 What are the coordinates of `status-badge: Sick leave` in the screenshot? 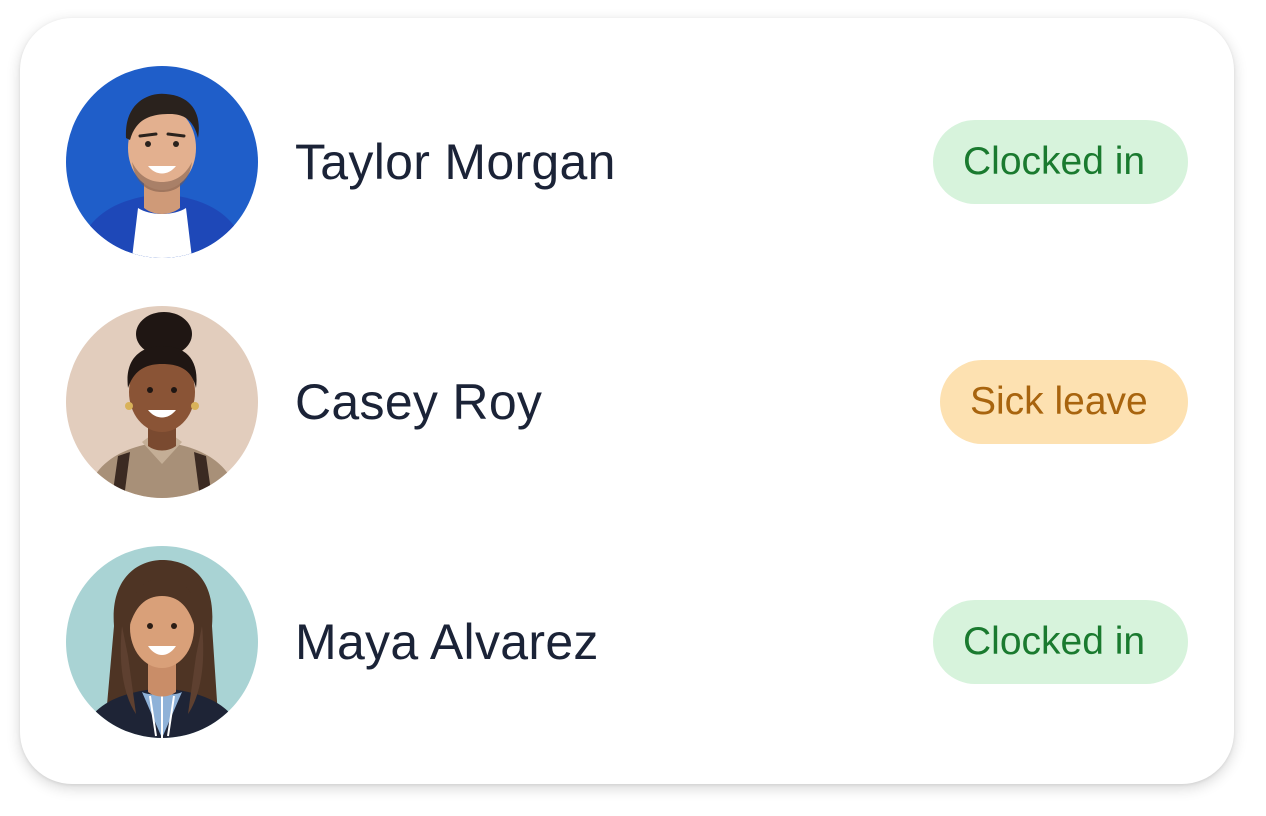 It's located at (1064, 402).